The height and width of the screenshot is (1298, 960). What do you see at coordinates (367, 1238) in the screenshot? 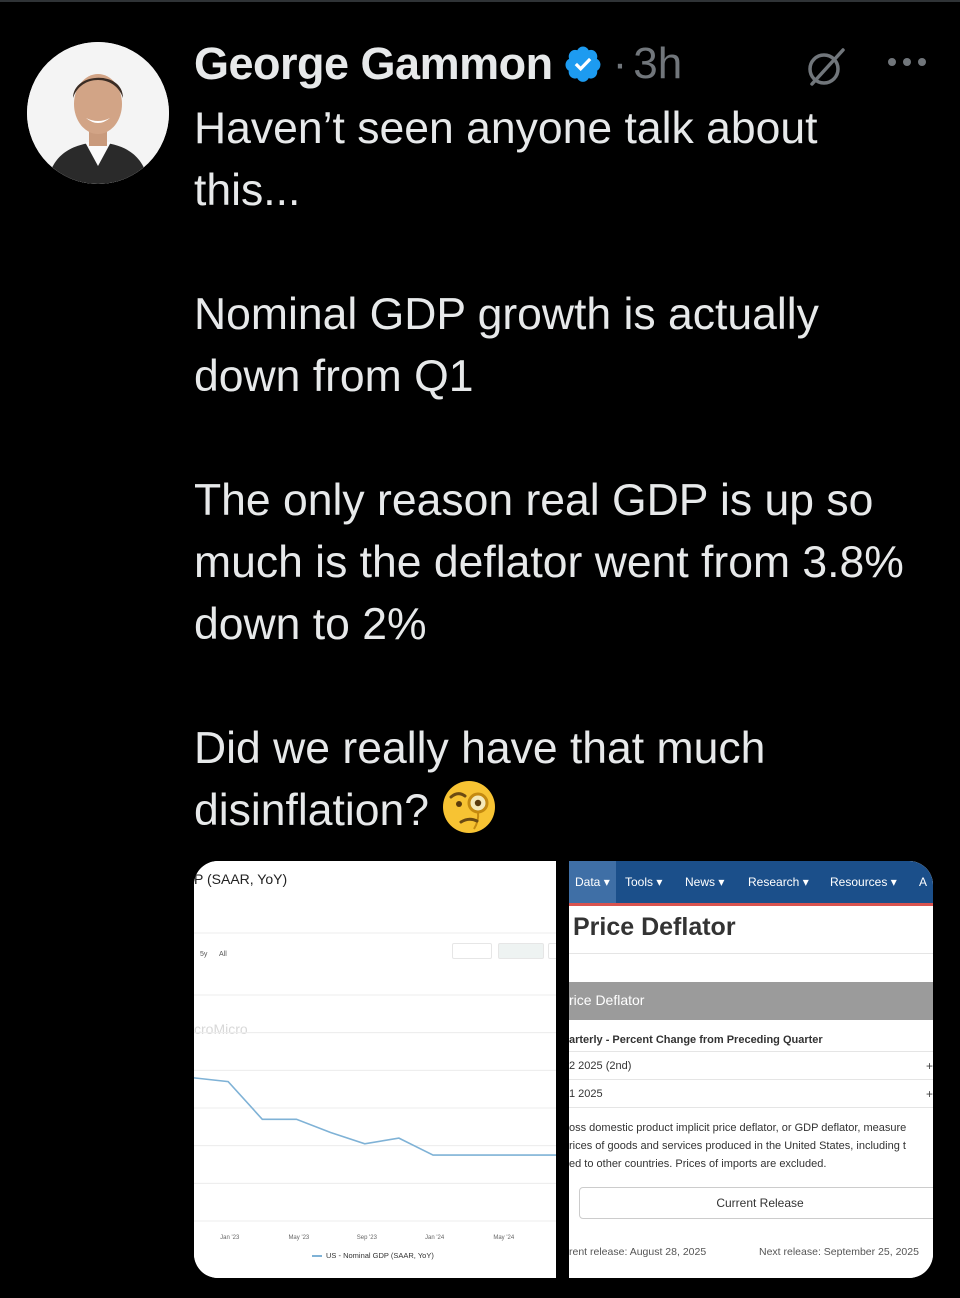
I see `x-tick-label: Sep '23` at bounding box center [367, 1238].